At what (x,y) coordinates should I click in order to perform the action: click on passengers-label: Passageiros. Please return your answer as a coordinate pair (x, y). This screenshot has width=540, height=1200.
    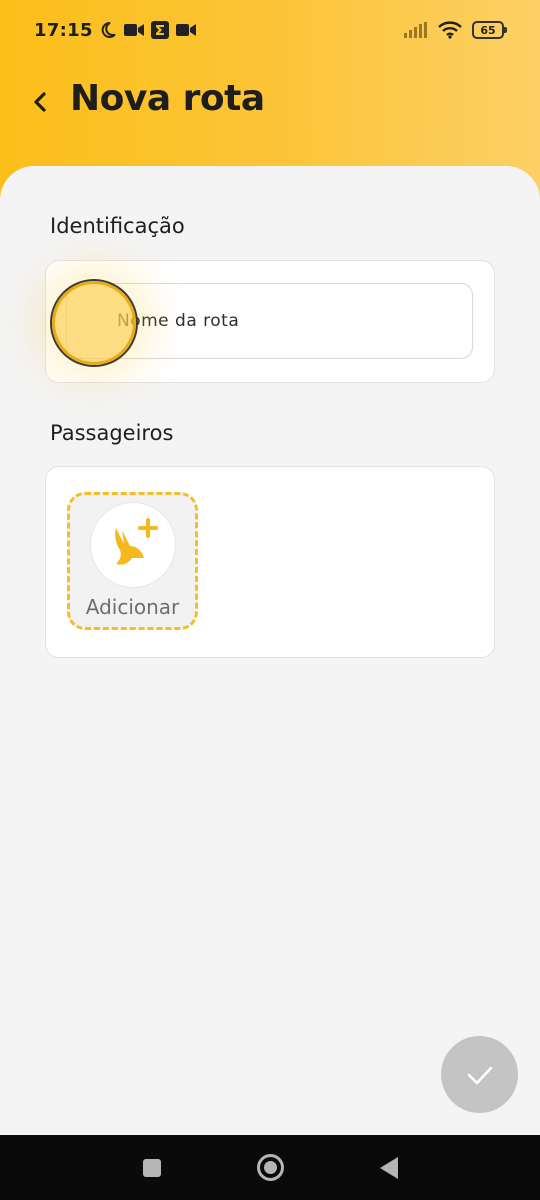
    Looking at the image, I should click on (112, 433).